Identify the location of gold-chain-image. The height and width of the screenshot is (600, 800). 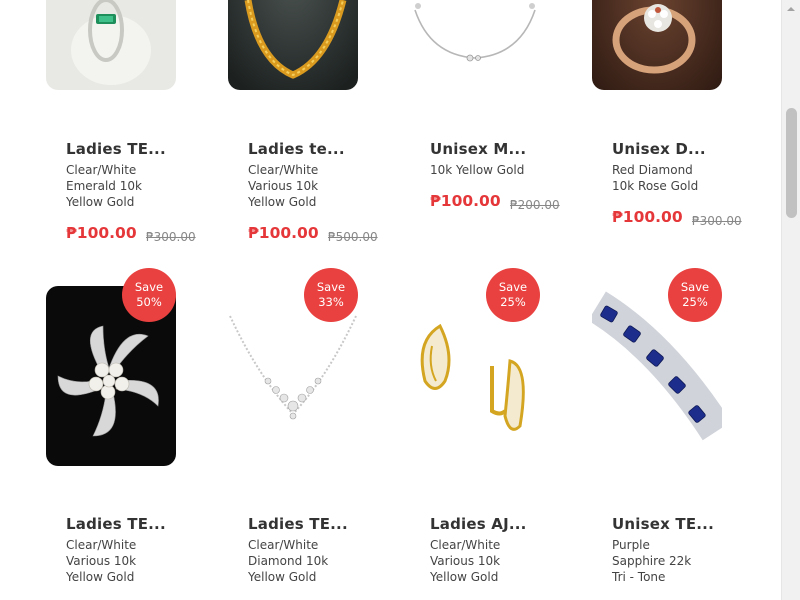
(293, 45).